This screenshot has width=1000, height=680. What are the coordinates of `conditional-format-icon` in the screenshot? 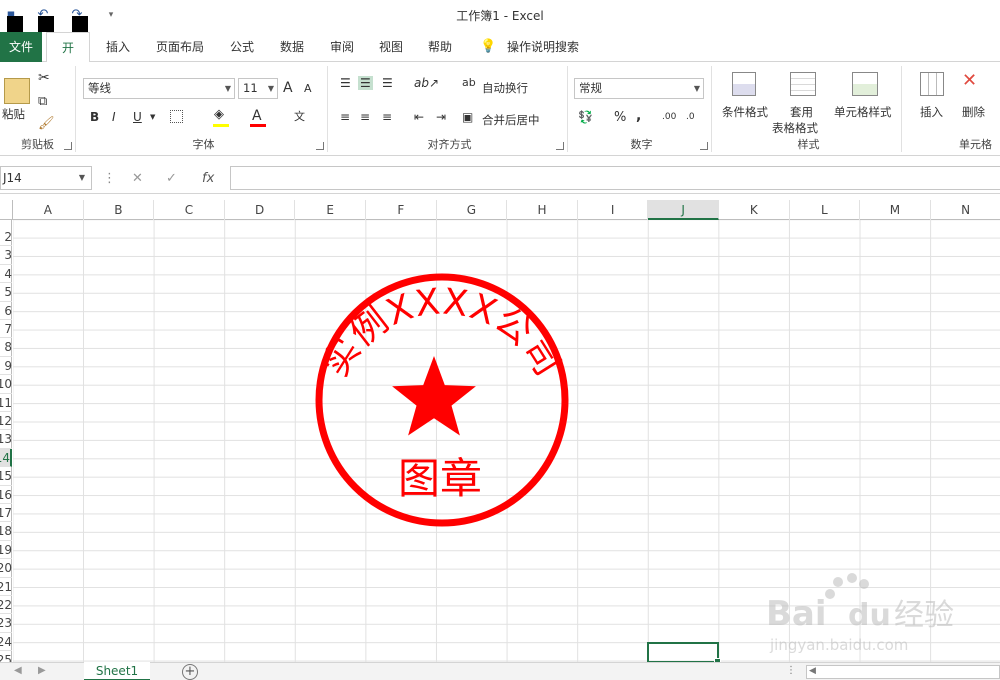 It's located at (744, 84).